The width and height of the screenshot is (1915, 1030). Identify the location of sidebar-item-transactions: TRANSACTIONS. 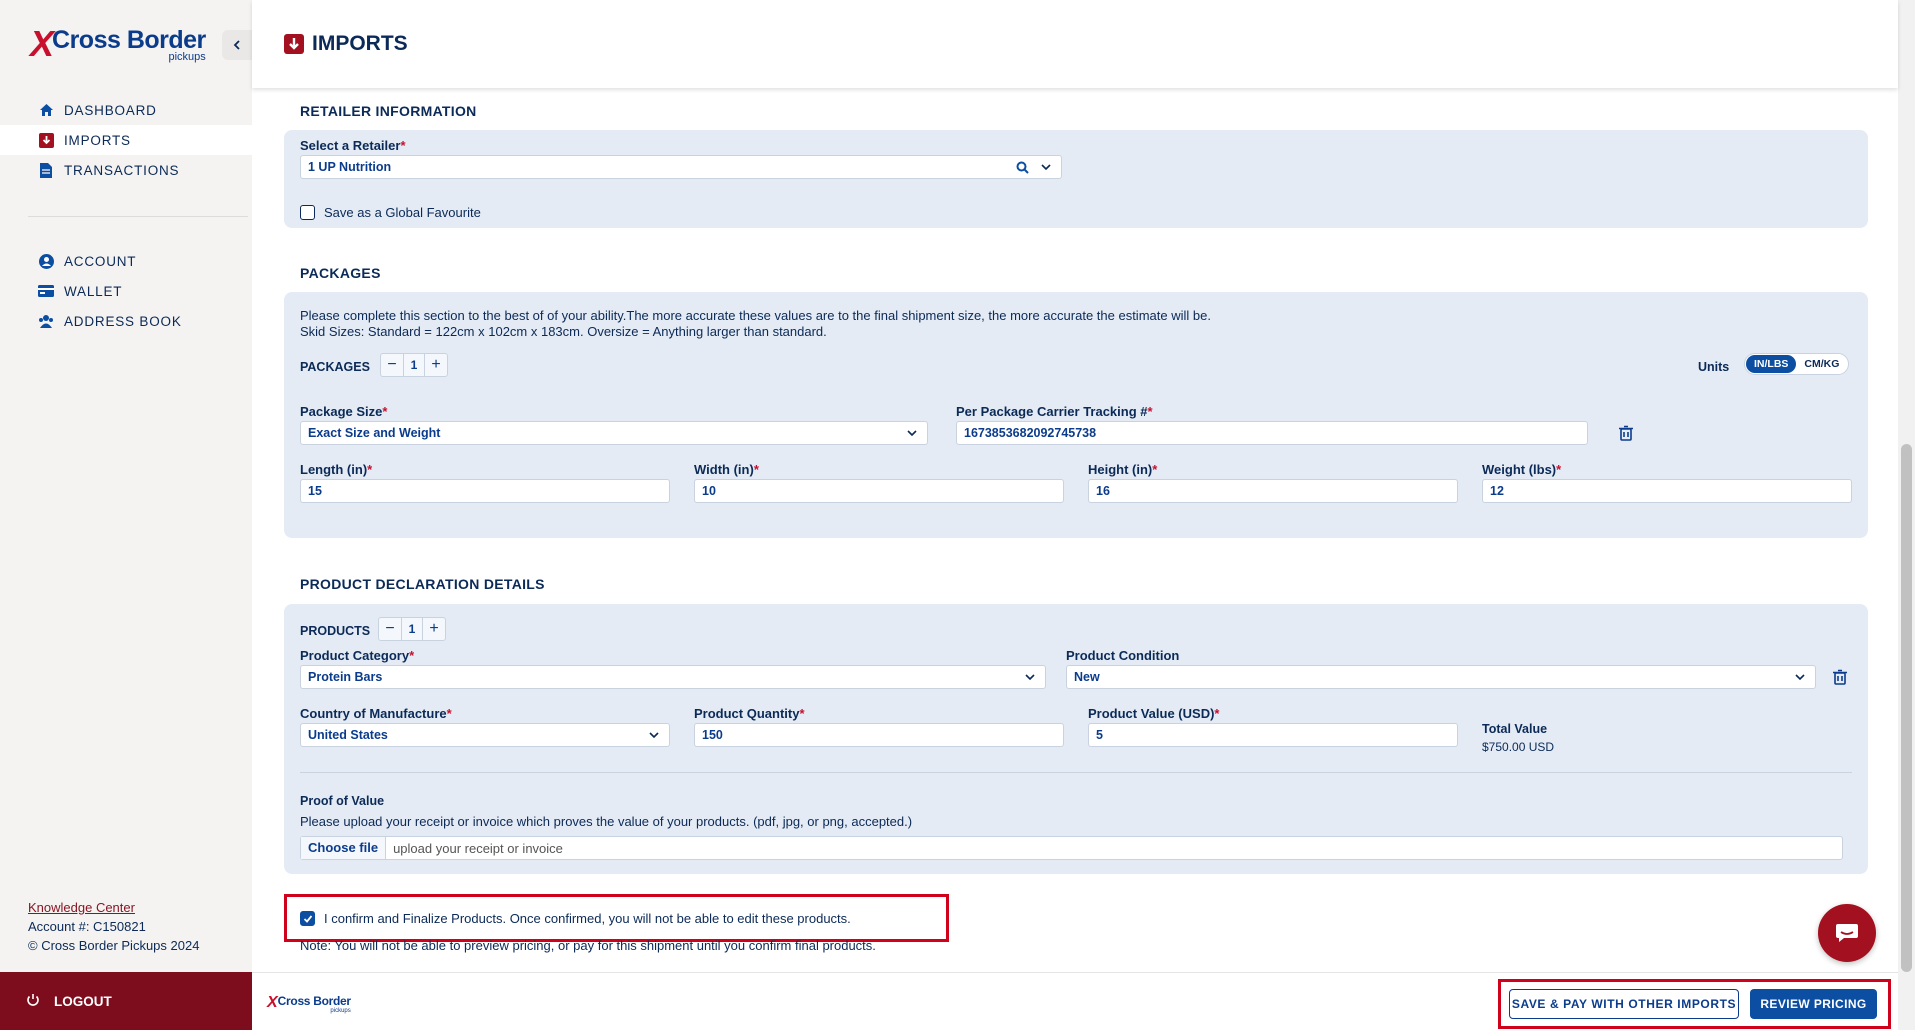
(126, 170).